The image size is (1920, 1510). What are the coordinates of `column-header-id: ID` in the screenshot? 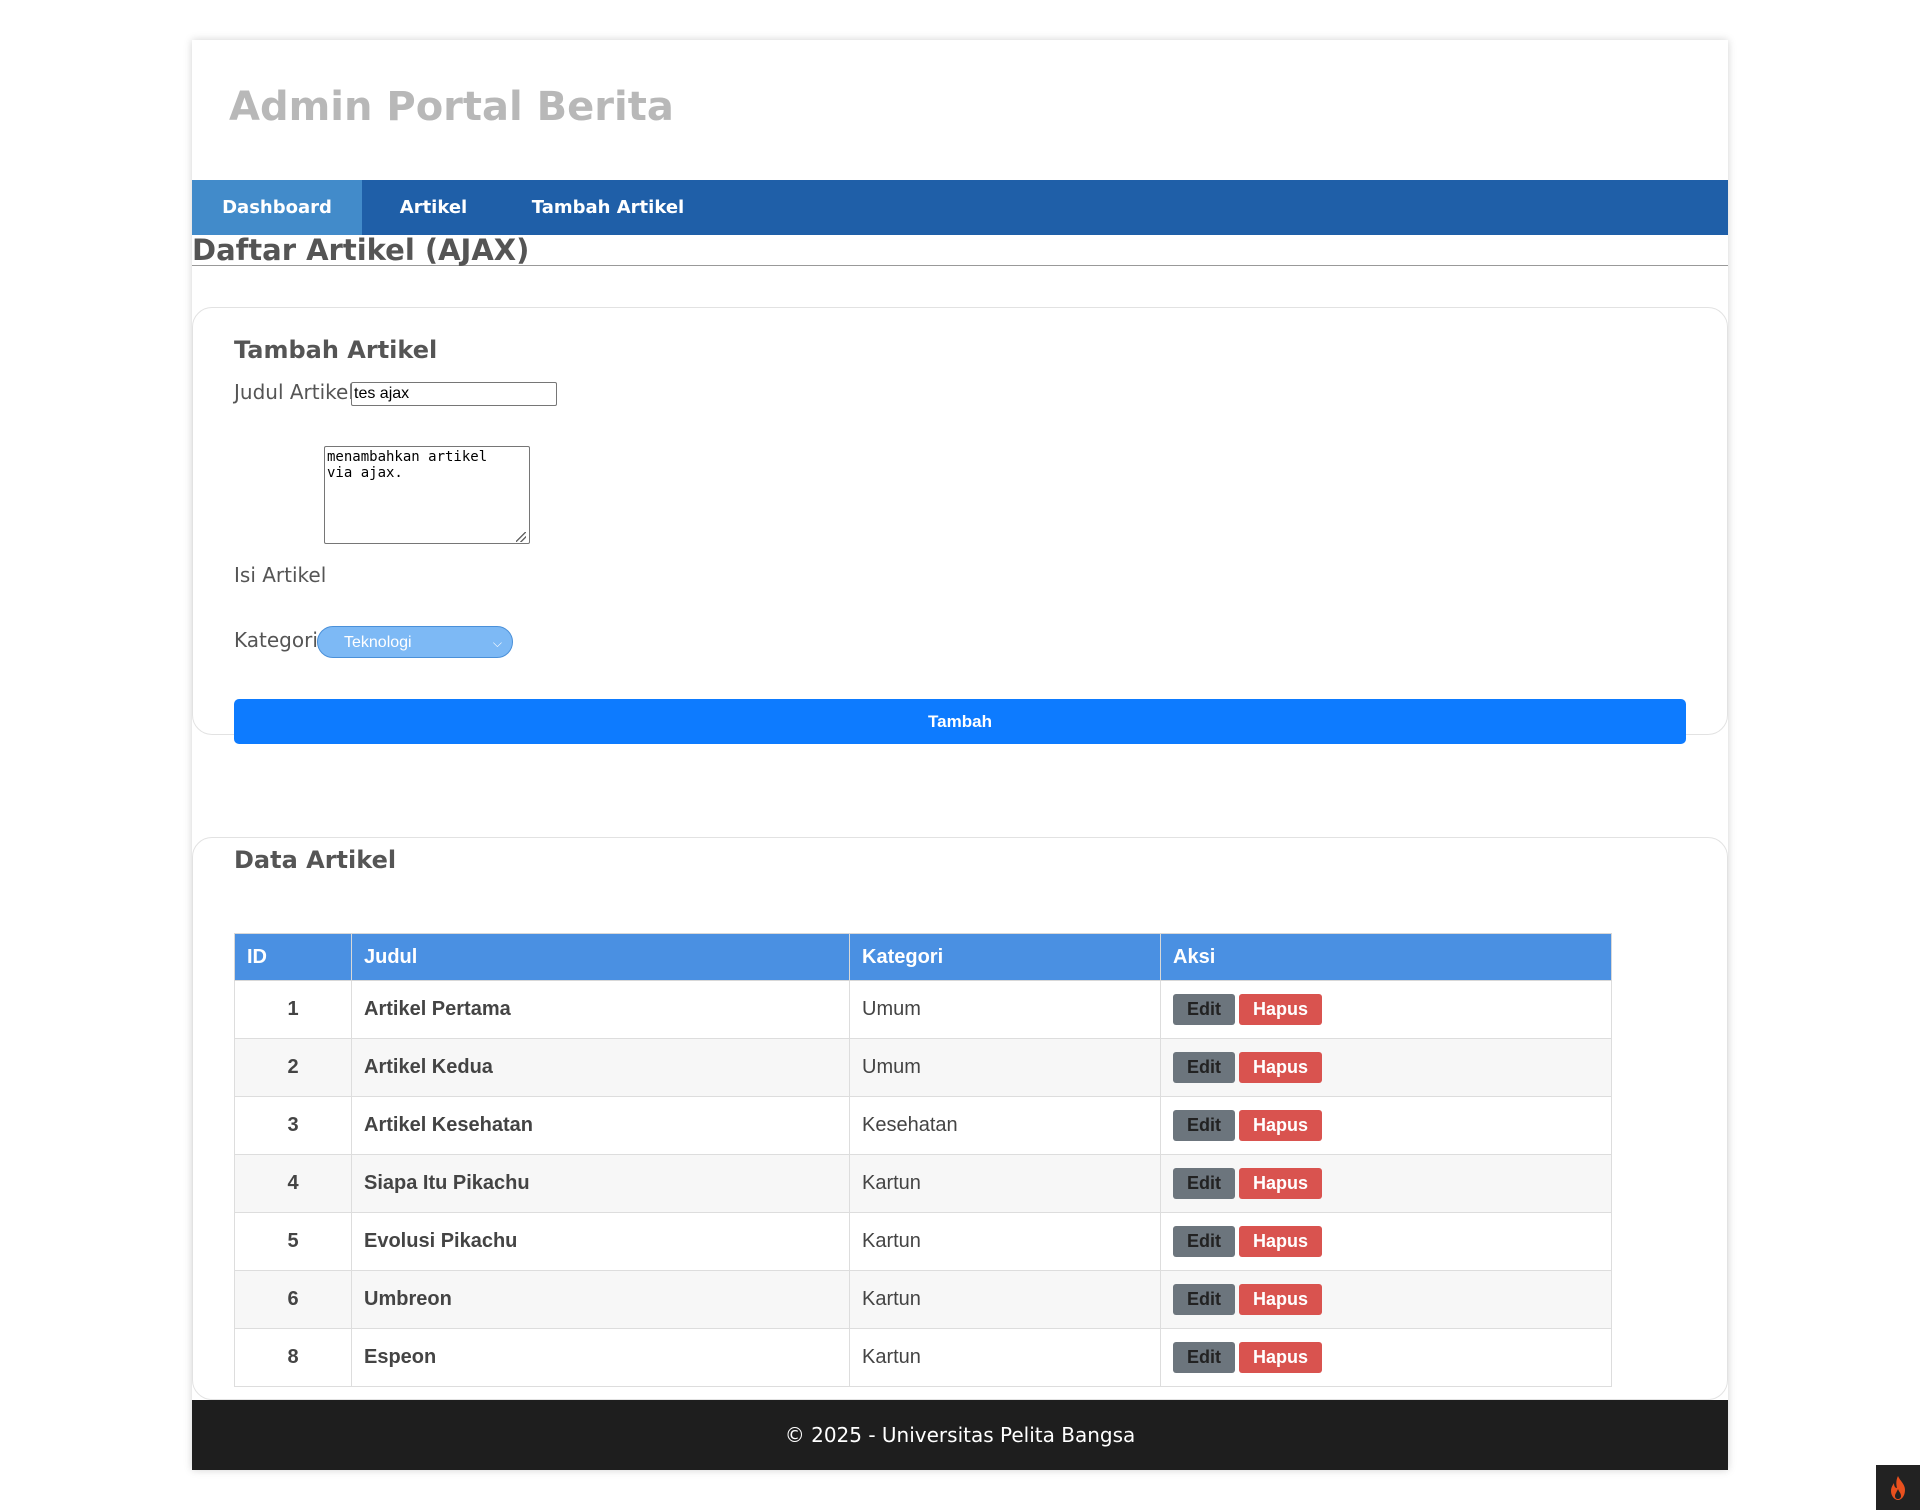 It's located at (293, 957).